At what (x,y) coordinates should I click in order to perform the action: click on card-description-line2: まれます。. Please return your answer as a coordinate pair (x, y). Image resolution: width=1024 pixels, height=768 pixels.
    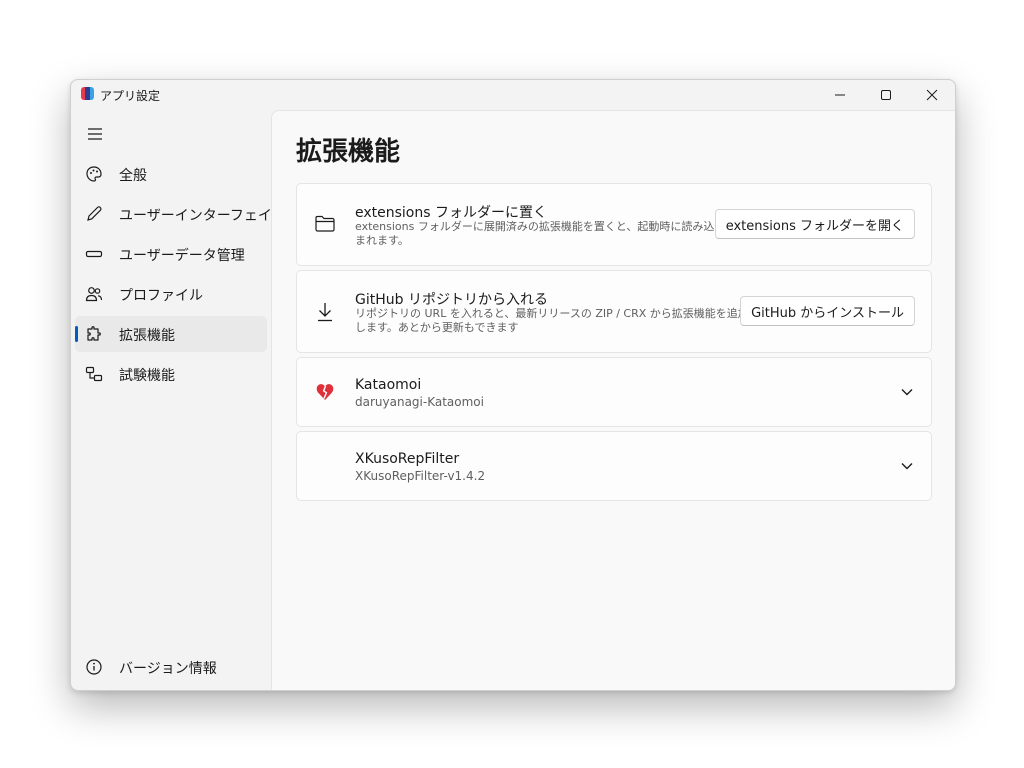
    Looking at the image, I should click on (382, 240).